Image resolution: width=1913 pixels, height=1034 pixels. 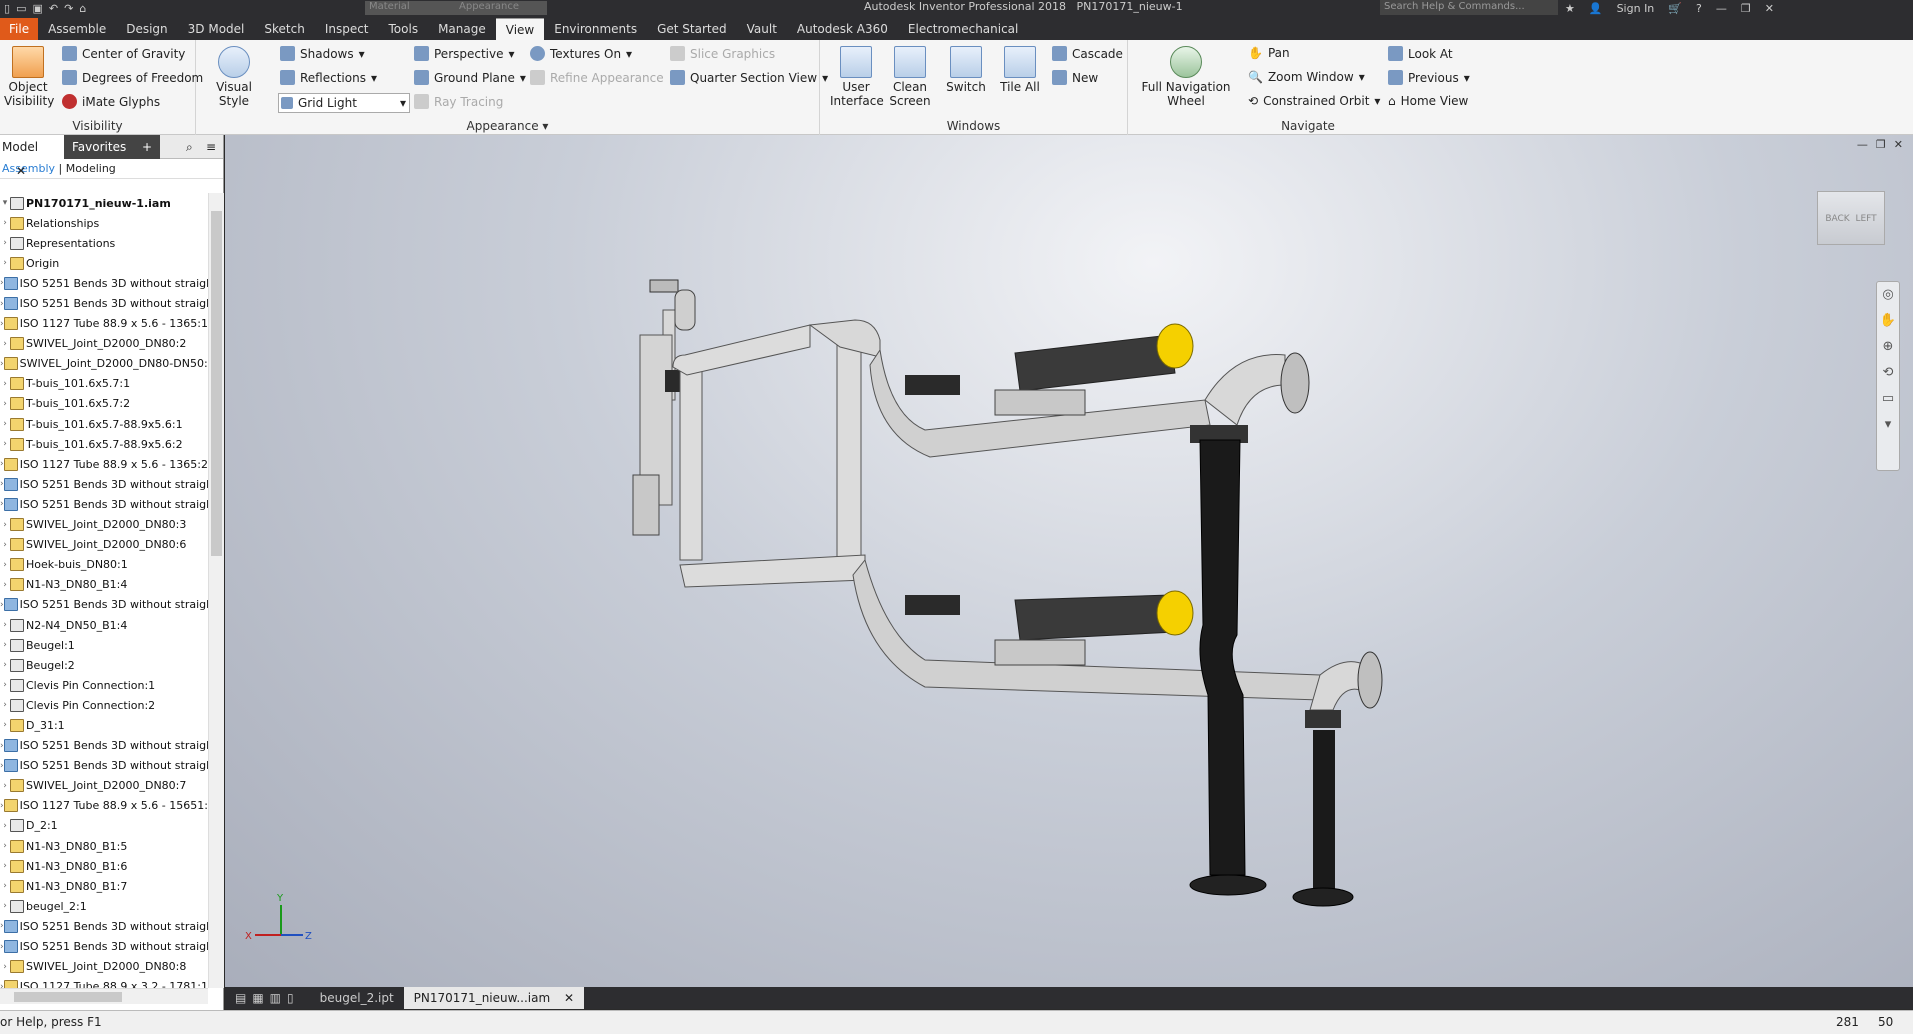 I want to click on tab-vault: Vault, so click(x=762, y=29).